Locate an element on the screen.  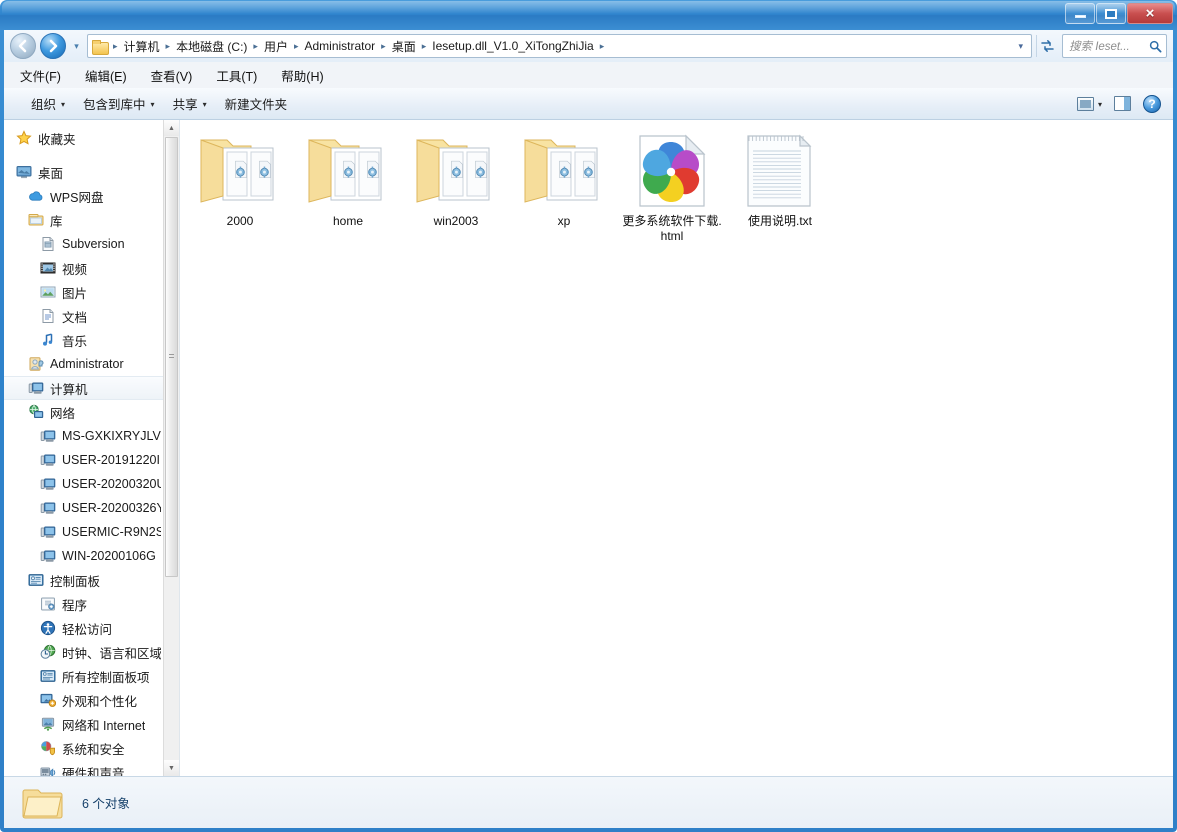
sidebar-item-文档: 文档 is located at coordinates (83, 316).